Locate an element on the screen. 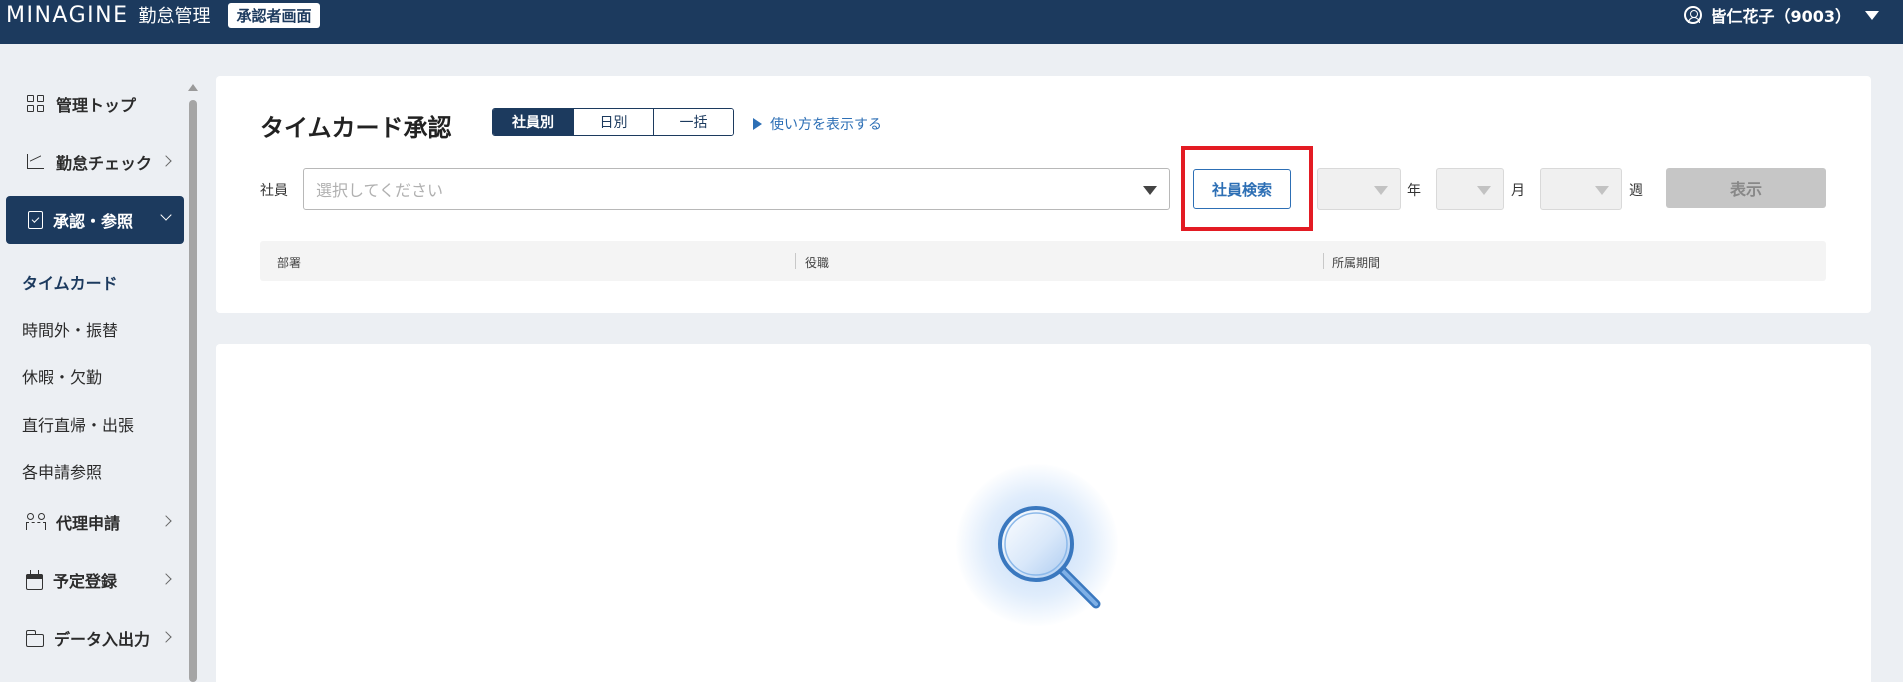  sidebar-sub-leave: 休暇・欠勤 is located at coordinates (62, 376).